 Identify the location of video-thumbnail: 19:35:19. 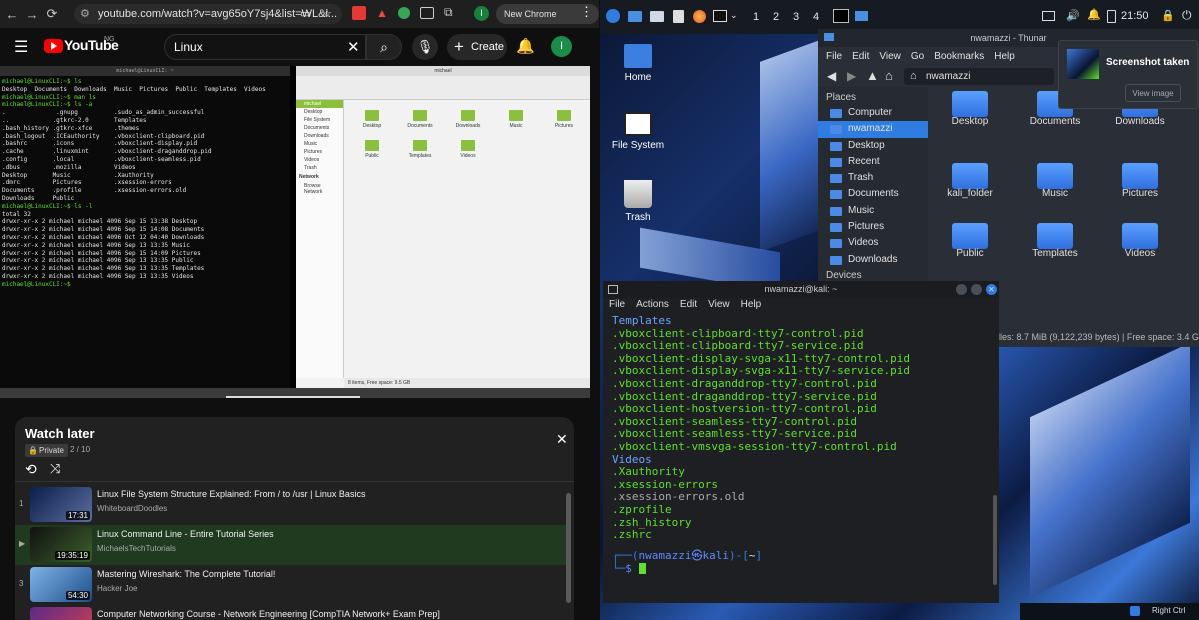
(61, 544).